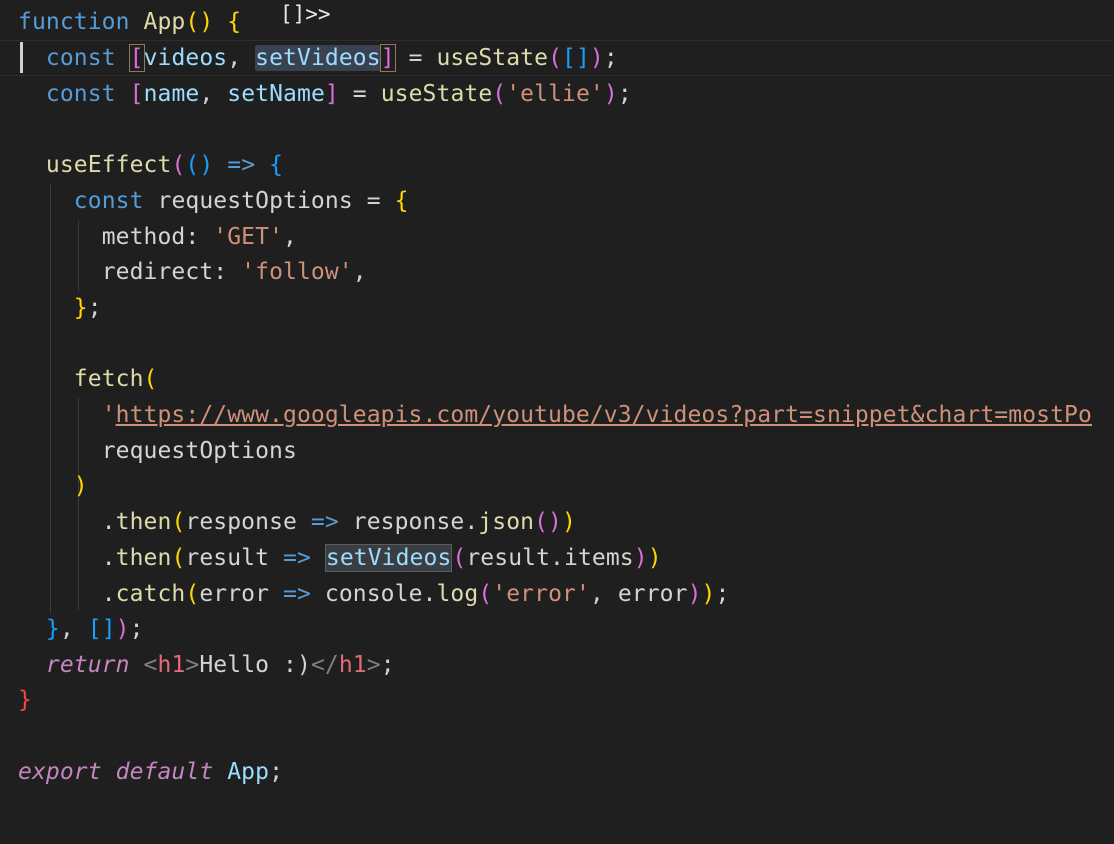  Describe the element at coordinates (318, 58) in the screenshot. I see `selected-symbol: setVideos` at that location.